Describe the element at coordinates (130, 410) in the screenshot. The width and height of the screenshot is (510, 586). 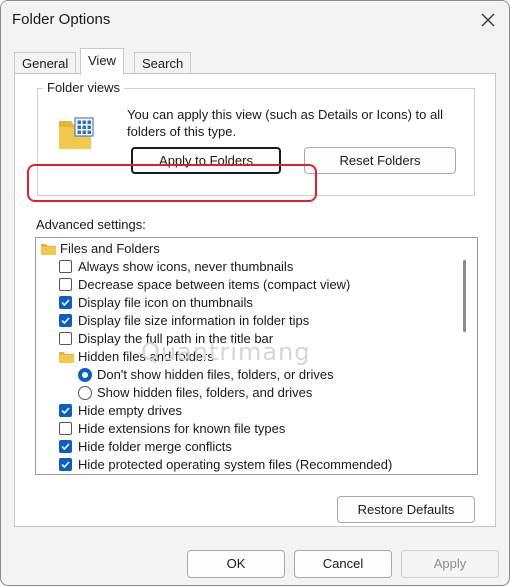
I see `tree-item-label: Hide empty drives` at that location.